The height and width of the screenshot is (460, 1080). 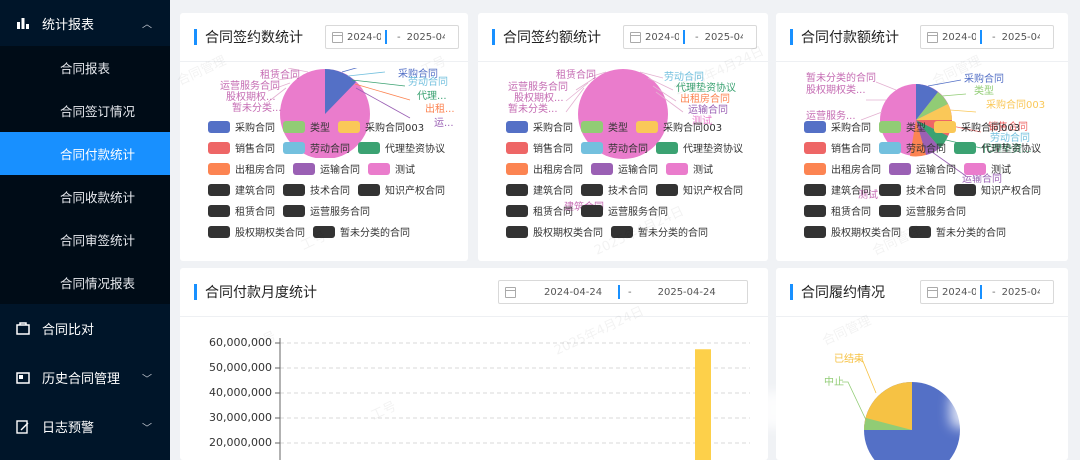 What do you see at coordinates (85, 67) in the screenshot?
I see `submenu-item-contract-report: 合同报表` at bounding box center [85, 67].